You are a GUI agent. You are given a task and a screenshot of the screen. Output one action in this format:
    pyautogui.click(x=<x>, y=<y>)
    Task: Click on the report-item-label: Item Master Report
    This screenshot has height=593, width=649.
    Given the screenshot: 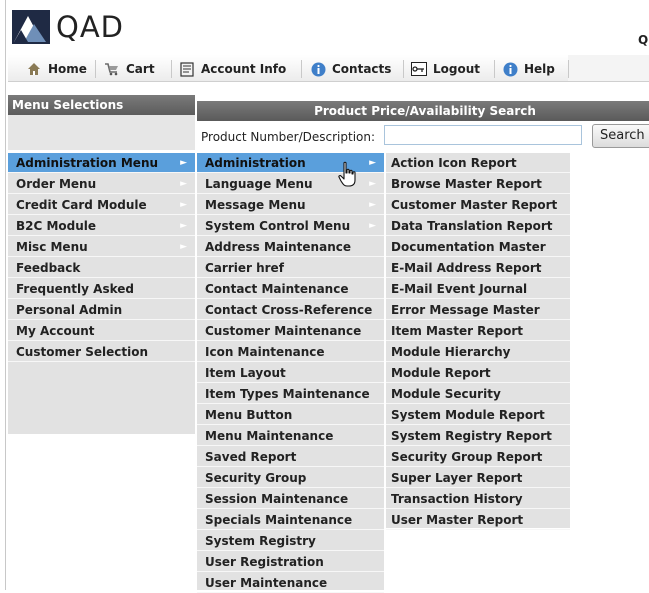 What is the action you would take?
    pyautogui.click(x=457, y=331)
    